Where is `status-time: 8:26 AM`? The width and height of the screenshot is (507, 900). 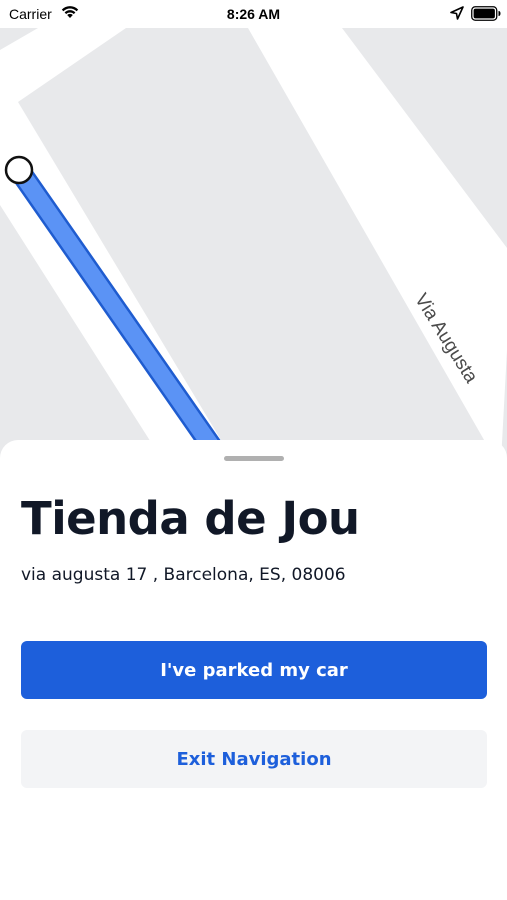 status-time: 8:26 AM is located at coordinates (253, 14).